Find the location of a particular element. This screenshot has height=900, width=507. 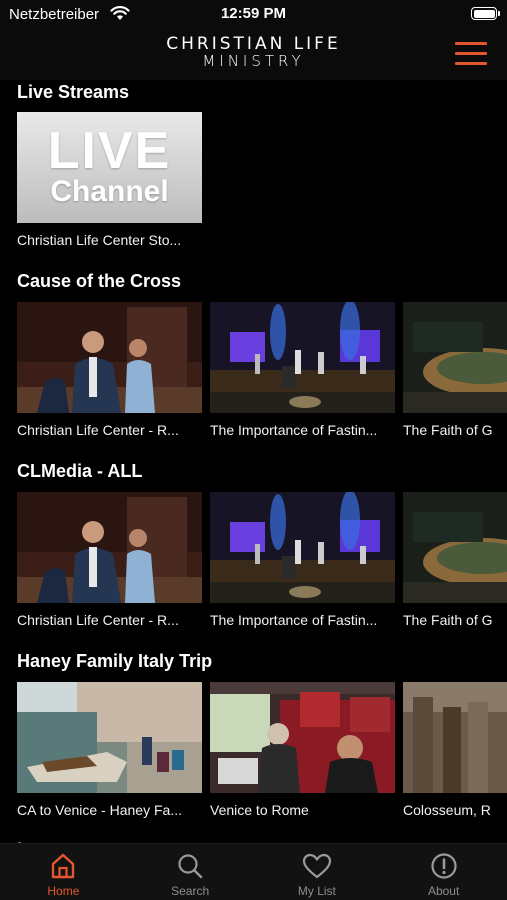

tab-my-list: My List is located at coordinates (317, 872).